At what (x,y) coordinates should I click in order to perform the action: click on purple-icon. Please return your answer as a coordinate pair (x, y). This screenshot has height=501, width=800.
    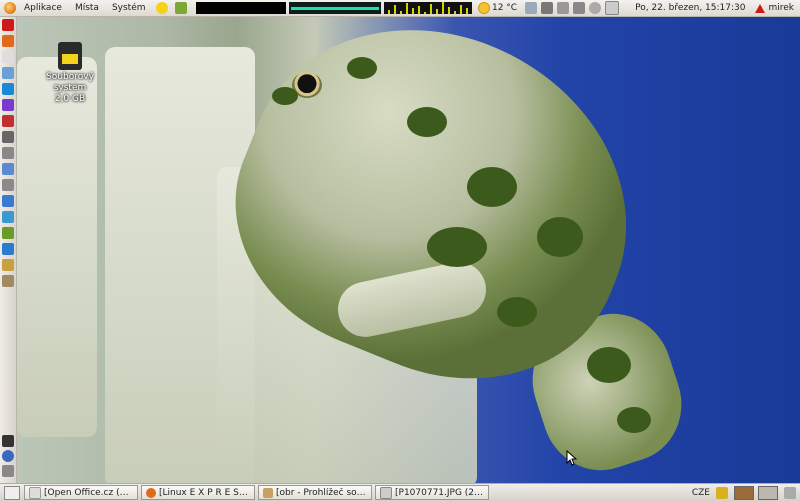
    Looking at the image, I should click on (8, 105).